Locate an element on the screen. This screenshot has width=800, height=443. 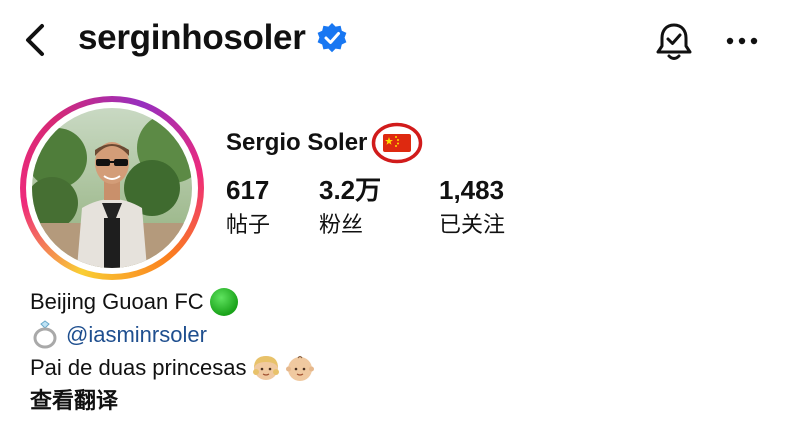
bio-tagline: Pai de duas princesas is located at coordinates (138, 367).